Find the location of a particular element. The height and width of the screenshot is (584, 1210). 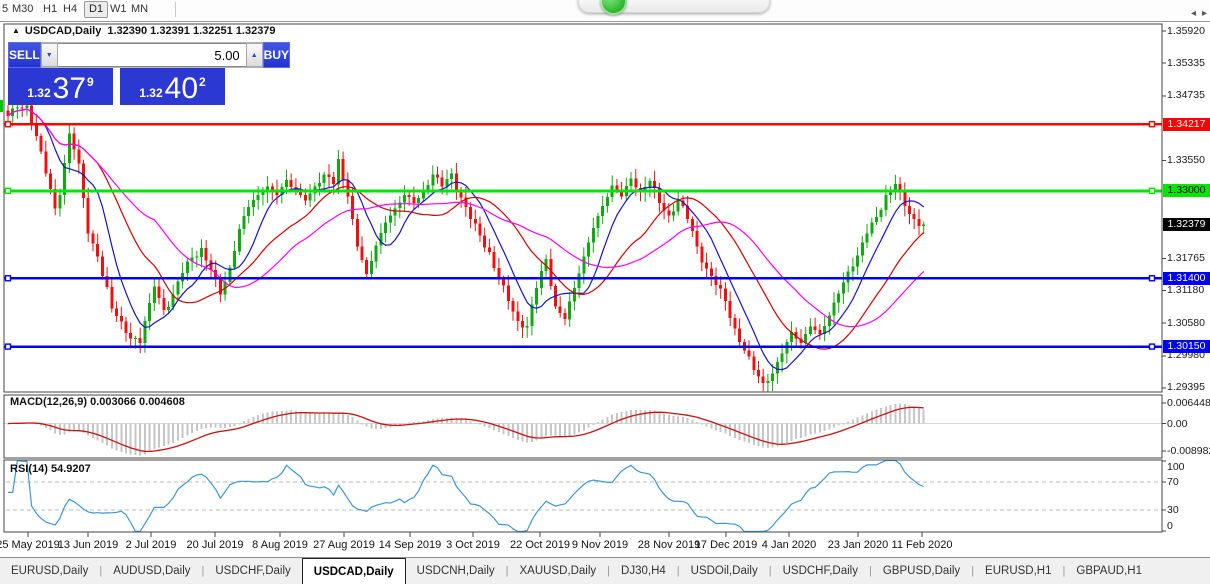

volume-decrease-button: ▼ is located at coordinates (49, 55).